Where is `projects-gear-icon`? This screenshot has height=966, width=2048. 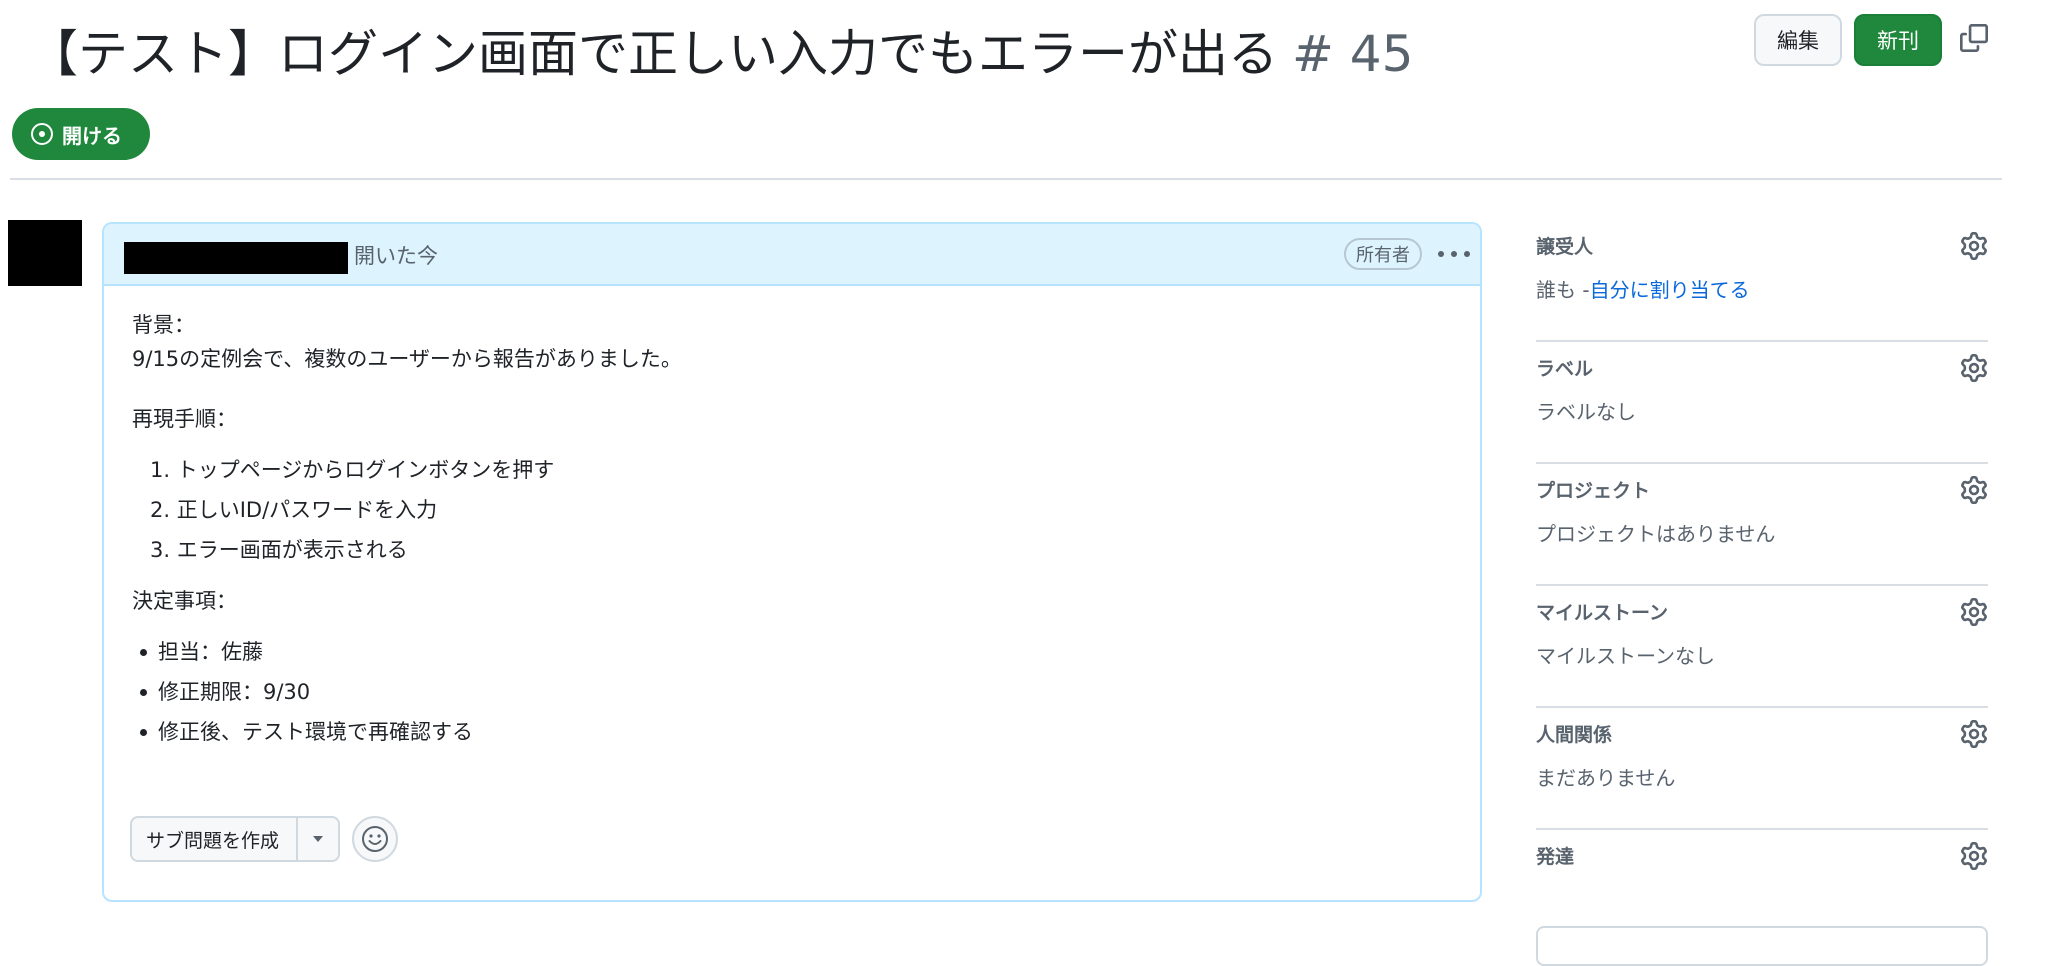
projects-gear-icon is located at coordinates (1974, 490).